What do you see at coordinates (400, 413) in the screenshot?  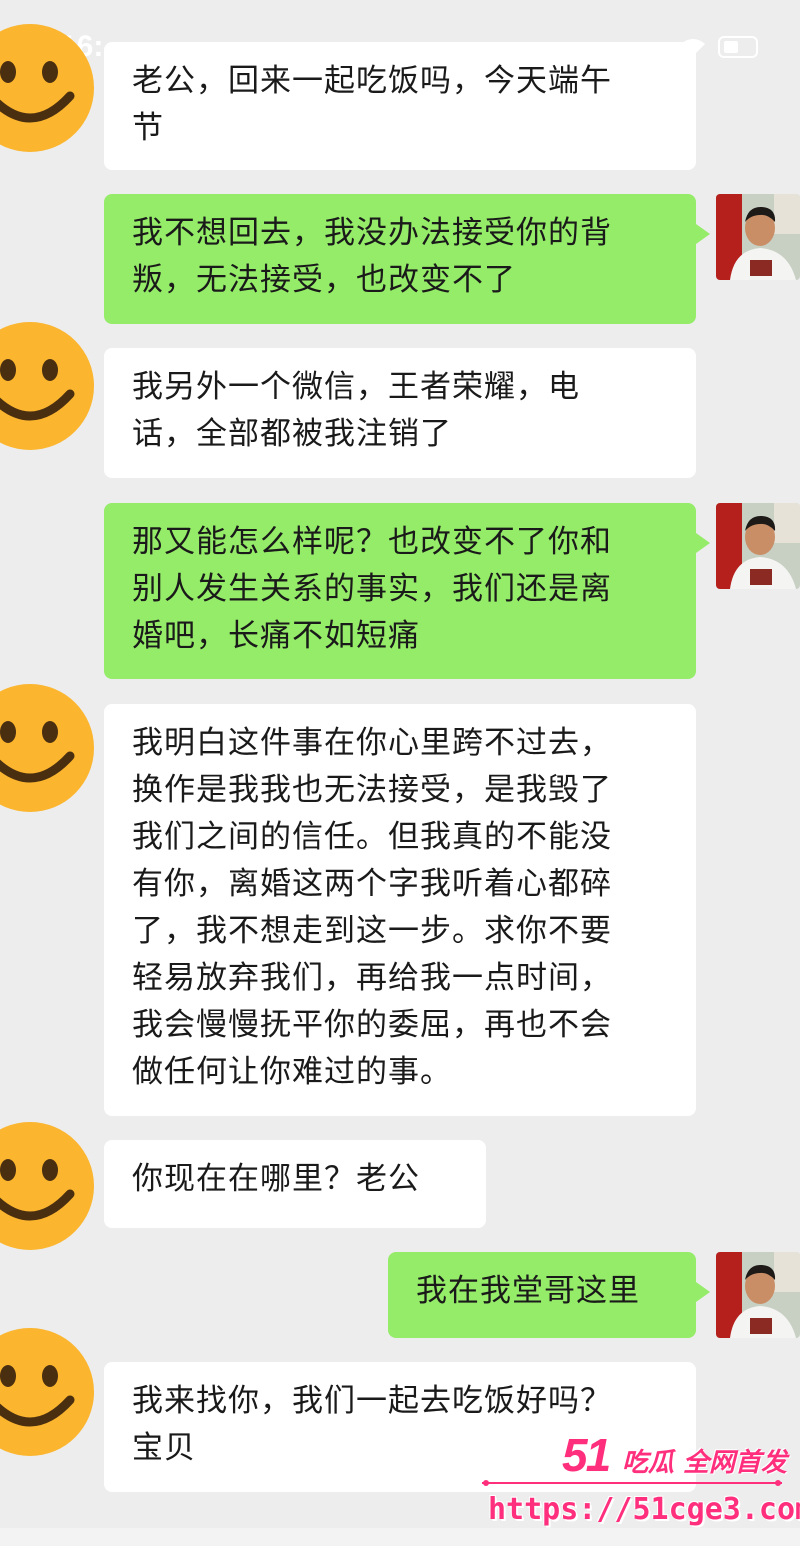 I see `incoming-message-bubble: 我另外一个微信，王者荣耀，电 话，全部都被我注销了` at bounding box center [400, 413].